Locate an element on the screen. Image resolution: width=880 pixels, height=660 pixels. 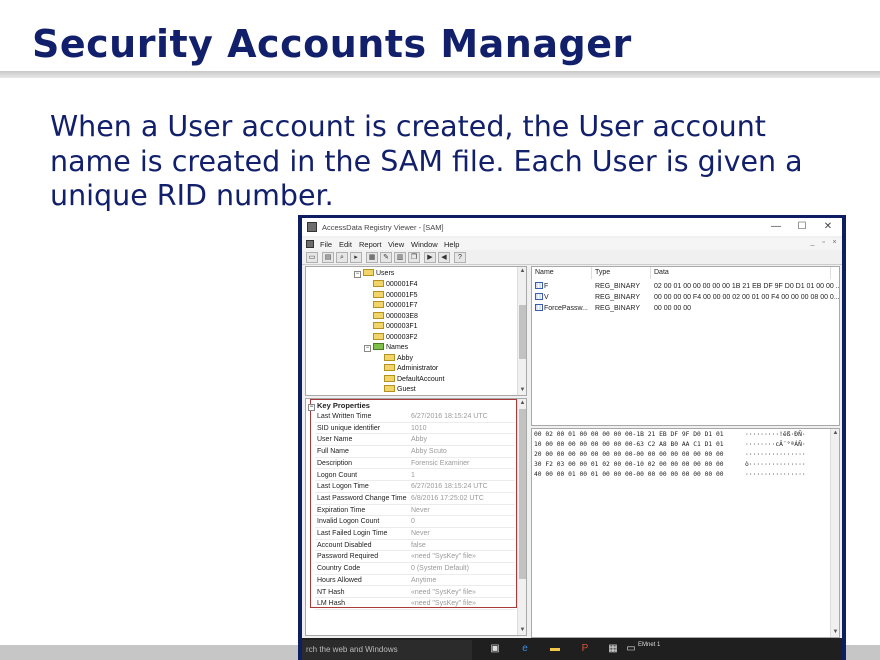
mdi-minimize-icon: _ is located at coordinates (812, 243).